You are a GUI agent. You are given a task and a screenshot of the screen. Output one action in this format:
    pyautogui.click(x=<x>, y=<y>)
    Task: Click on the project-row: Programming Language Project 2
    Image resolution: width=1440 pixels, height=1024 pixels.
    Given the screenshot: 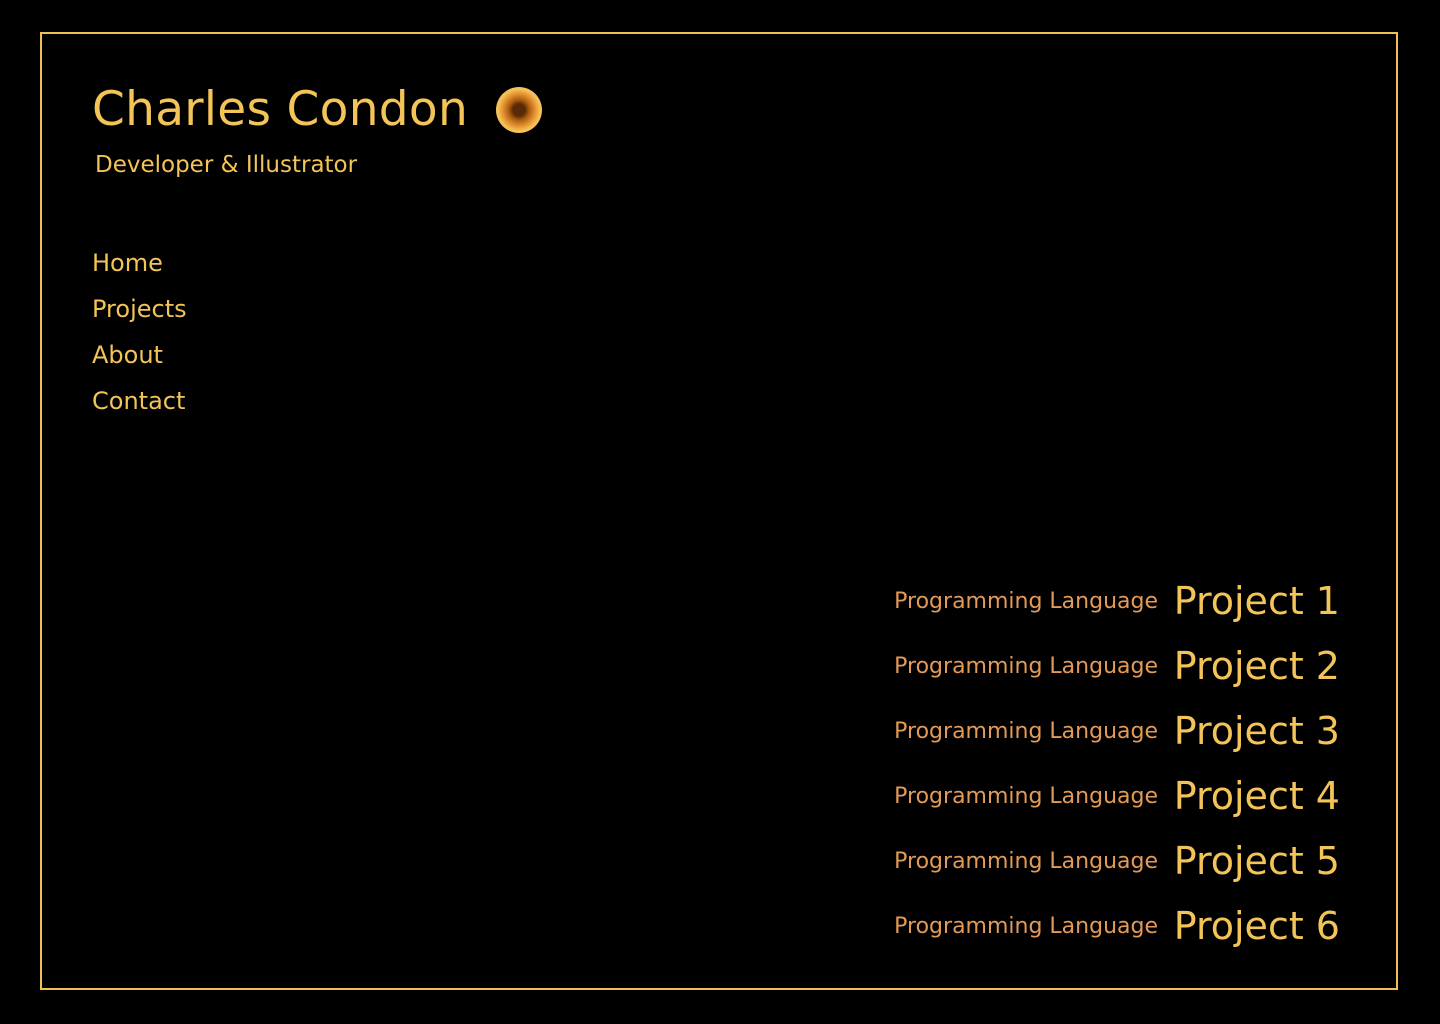 What is the action you would take?
    pyautogui.click(x=1100, y=671)
    